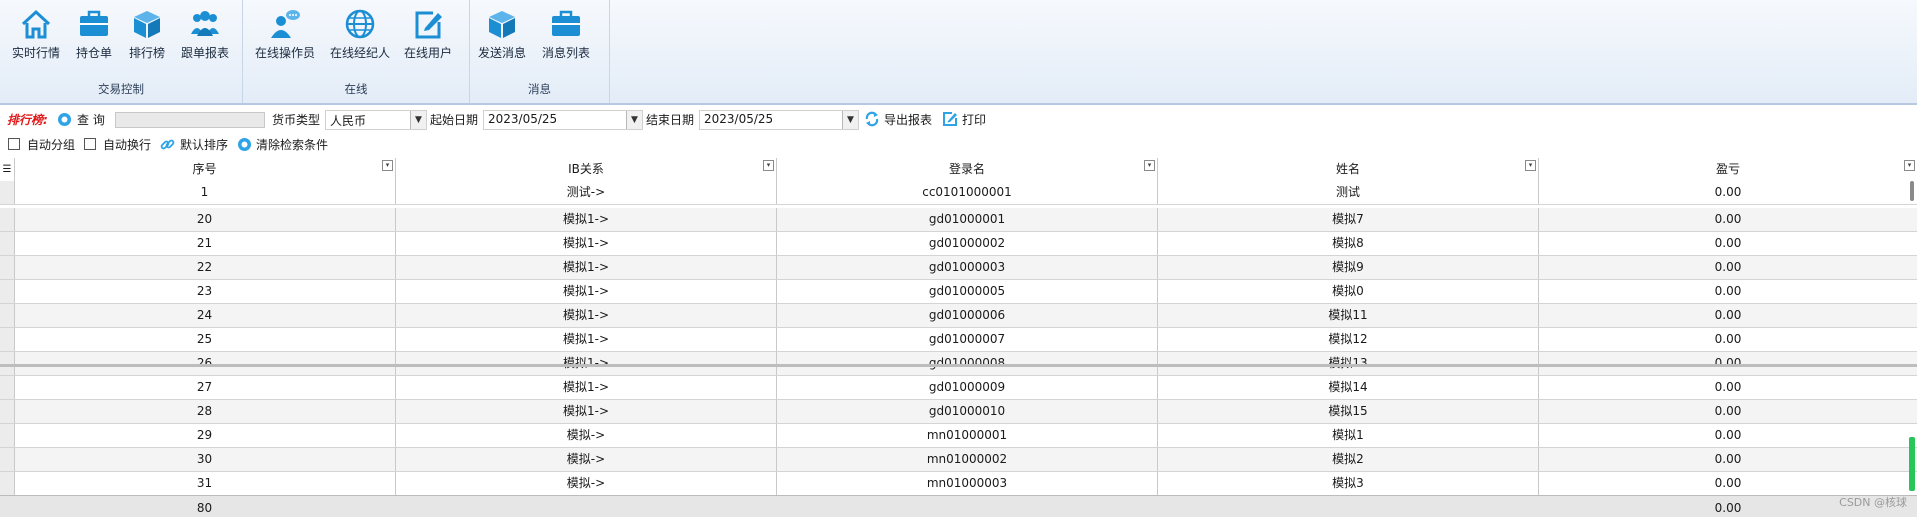 This screenshot has width=1917, height=517. Describe the element at coordinates (36, 36) in the screenshot. I see `realtime-quote-button: 实时行情` at that location.